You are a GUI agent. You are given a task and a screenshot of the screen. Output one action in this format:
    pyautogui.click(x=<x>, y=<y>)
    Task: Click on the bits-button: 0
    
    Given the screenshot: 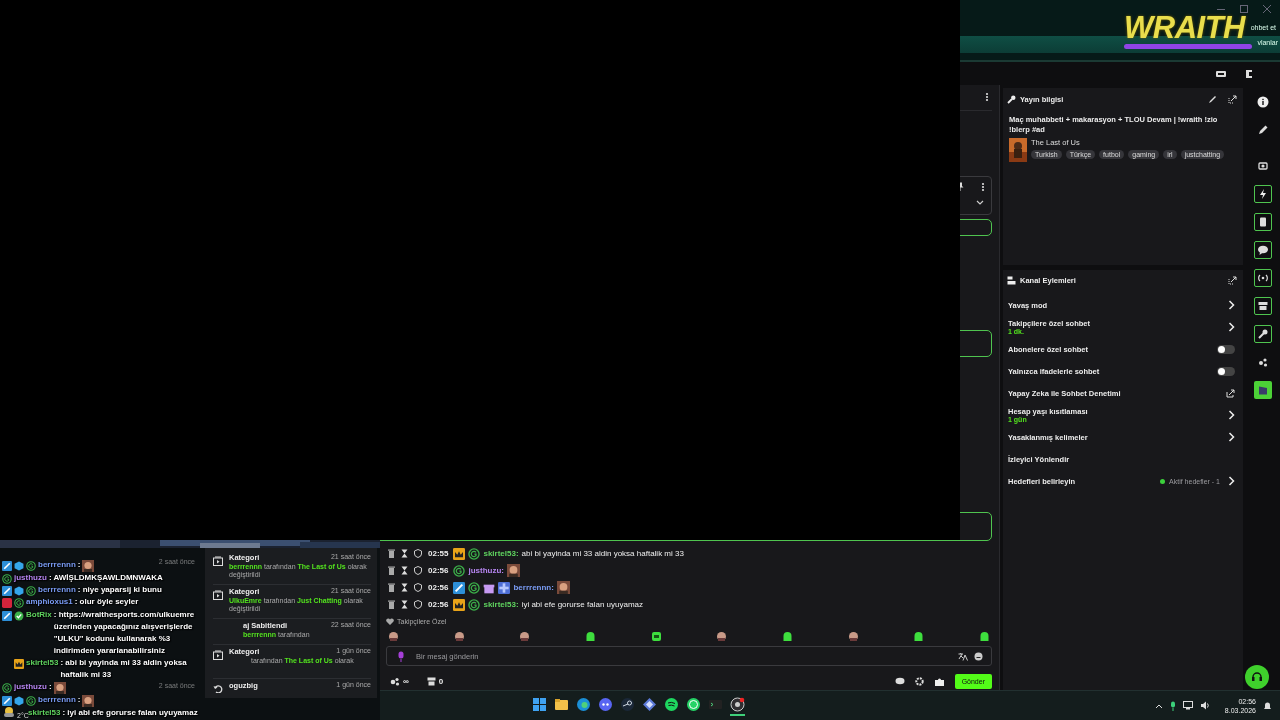 What is the action you would take?
    pyautogui.click(x=435, y=681)
    